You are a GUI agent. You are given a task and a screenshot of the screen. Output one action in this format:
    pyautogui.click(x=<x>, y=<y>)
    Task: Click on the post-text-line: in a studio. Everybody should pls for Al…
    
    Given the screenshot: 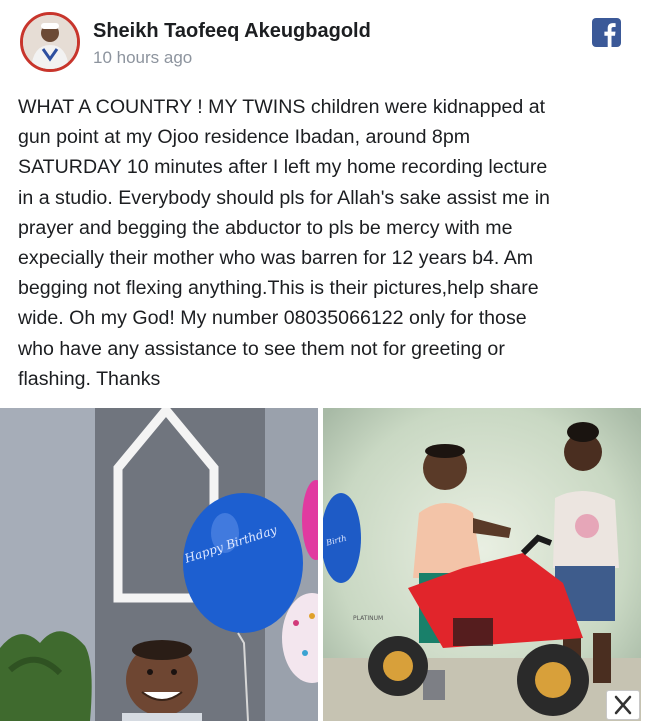 What is the action you would take?
    pyautogui.click(x=284, y=197)
    